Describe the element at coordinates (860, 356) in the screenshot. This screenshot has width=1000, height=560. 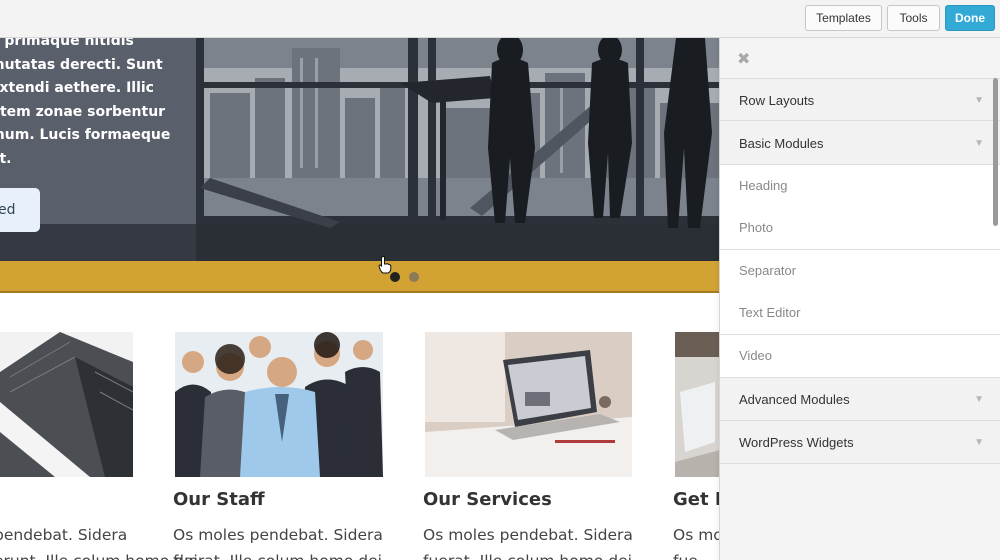
I see `module-video: Video` at that location.